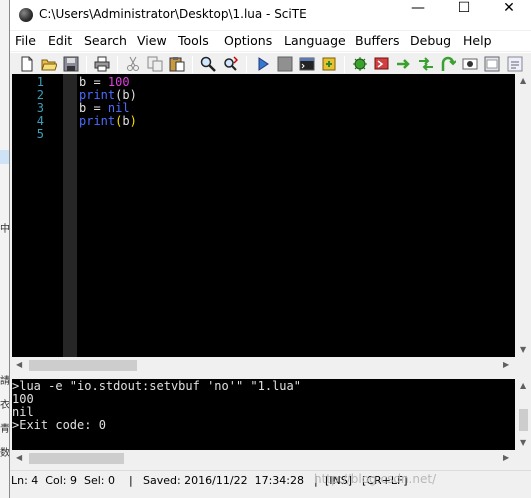 This screenshot has width=531, height=498. What do you see at coordinates (59, 425) in the screenshot?
I see `output-line: >Exit code: 0` at bounding box center [59, 425].